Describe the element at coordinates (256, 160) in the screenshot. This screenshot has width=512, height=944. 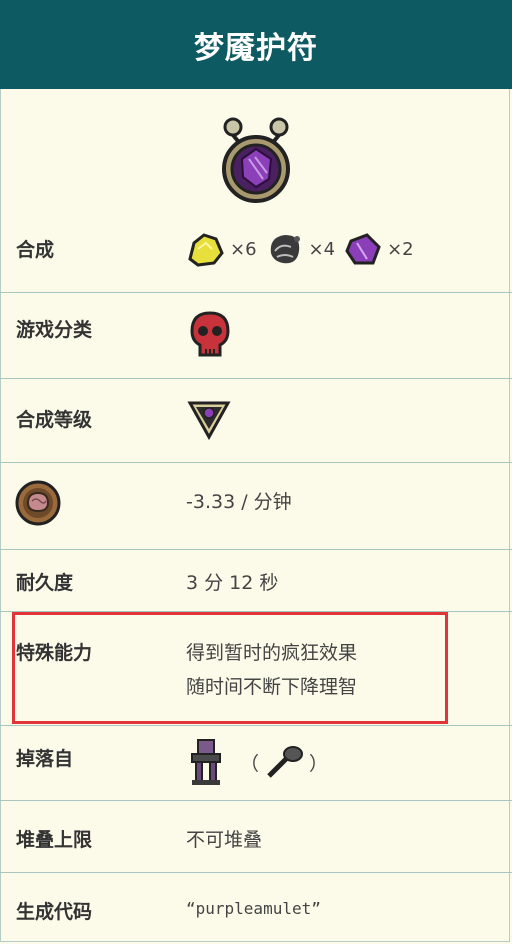
I see `nightmare-amulet-icon` at that location.